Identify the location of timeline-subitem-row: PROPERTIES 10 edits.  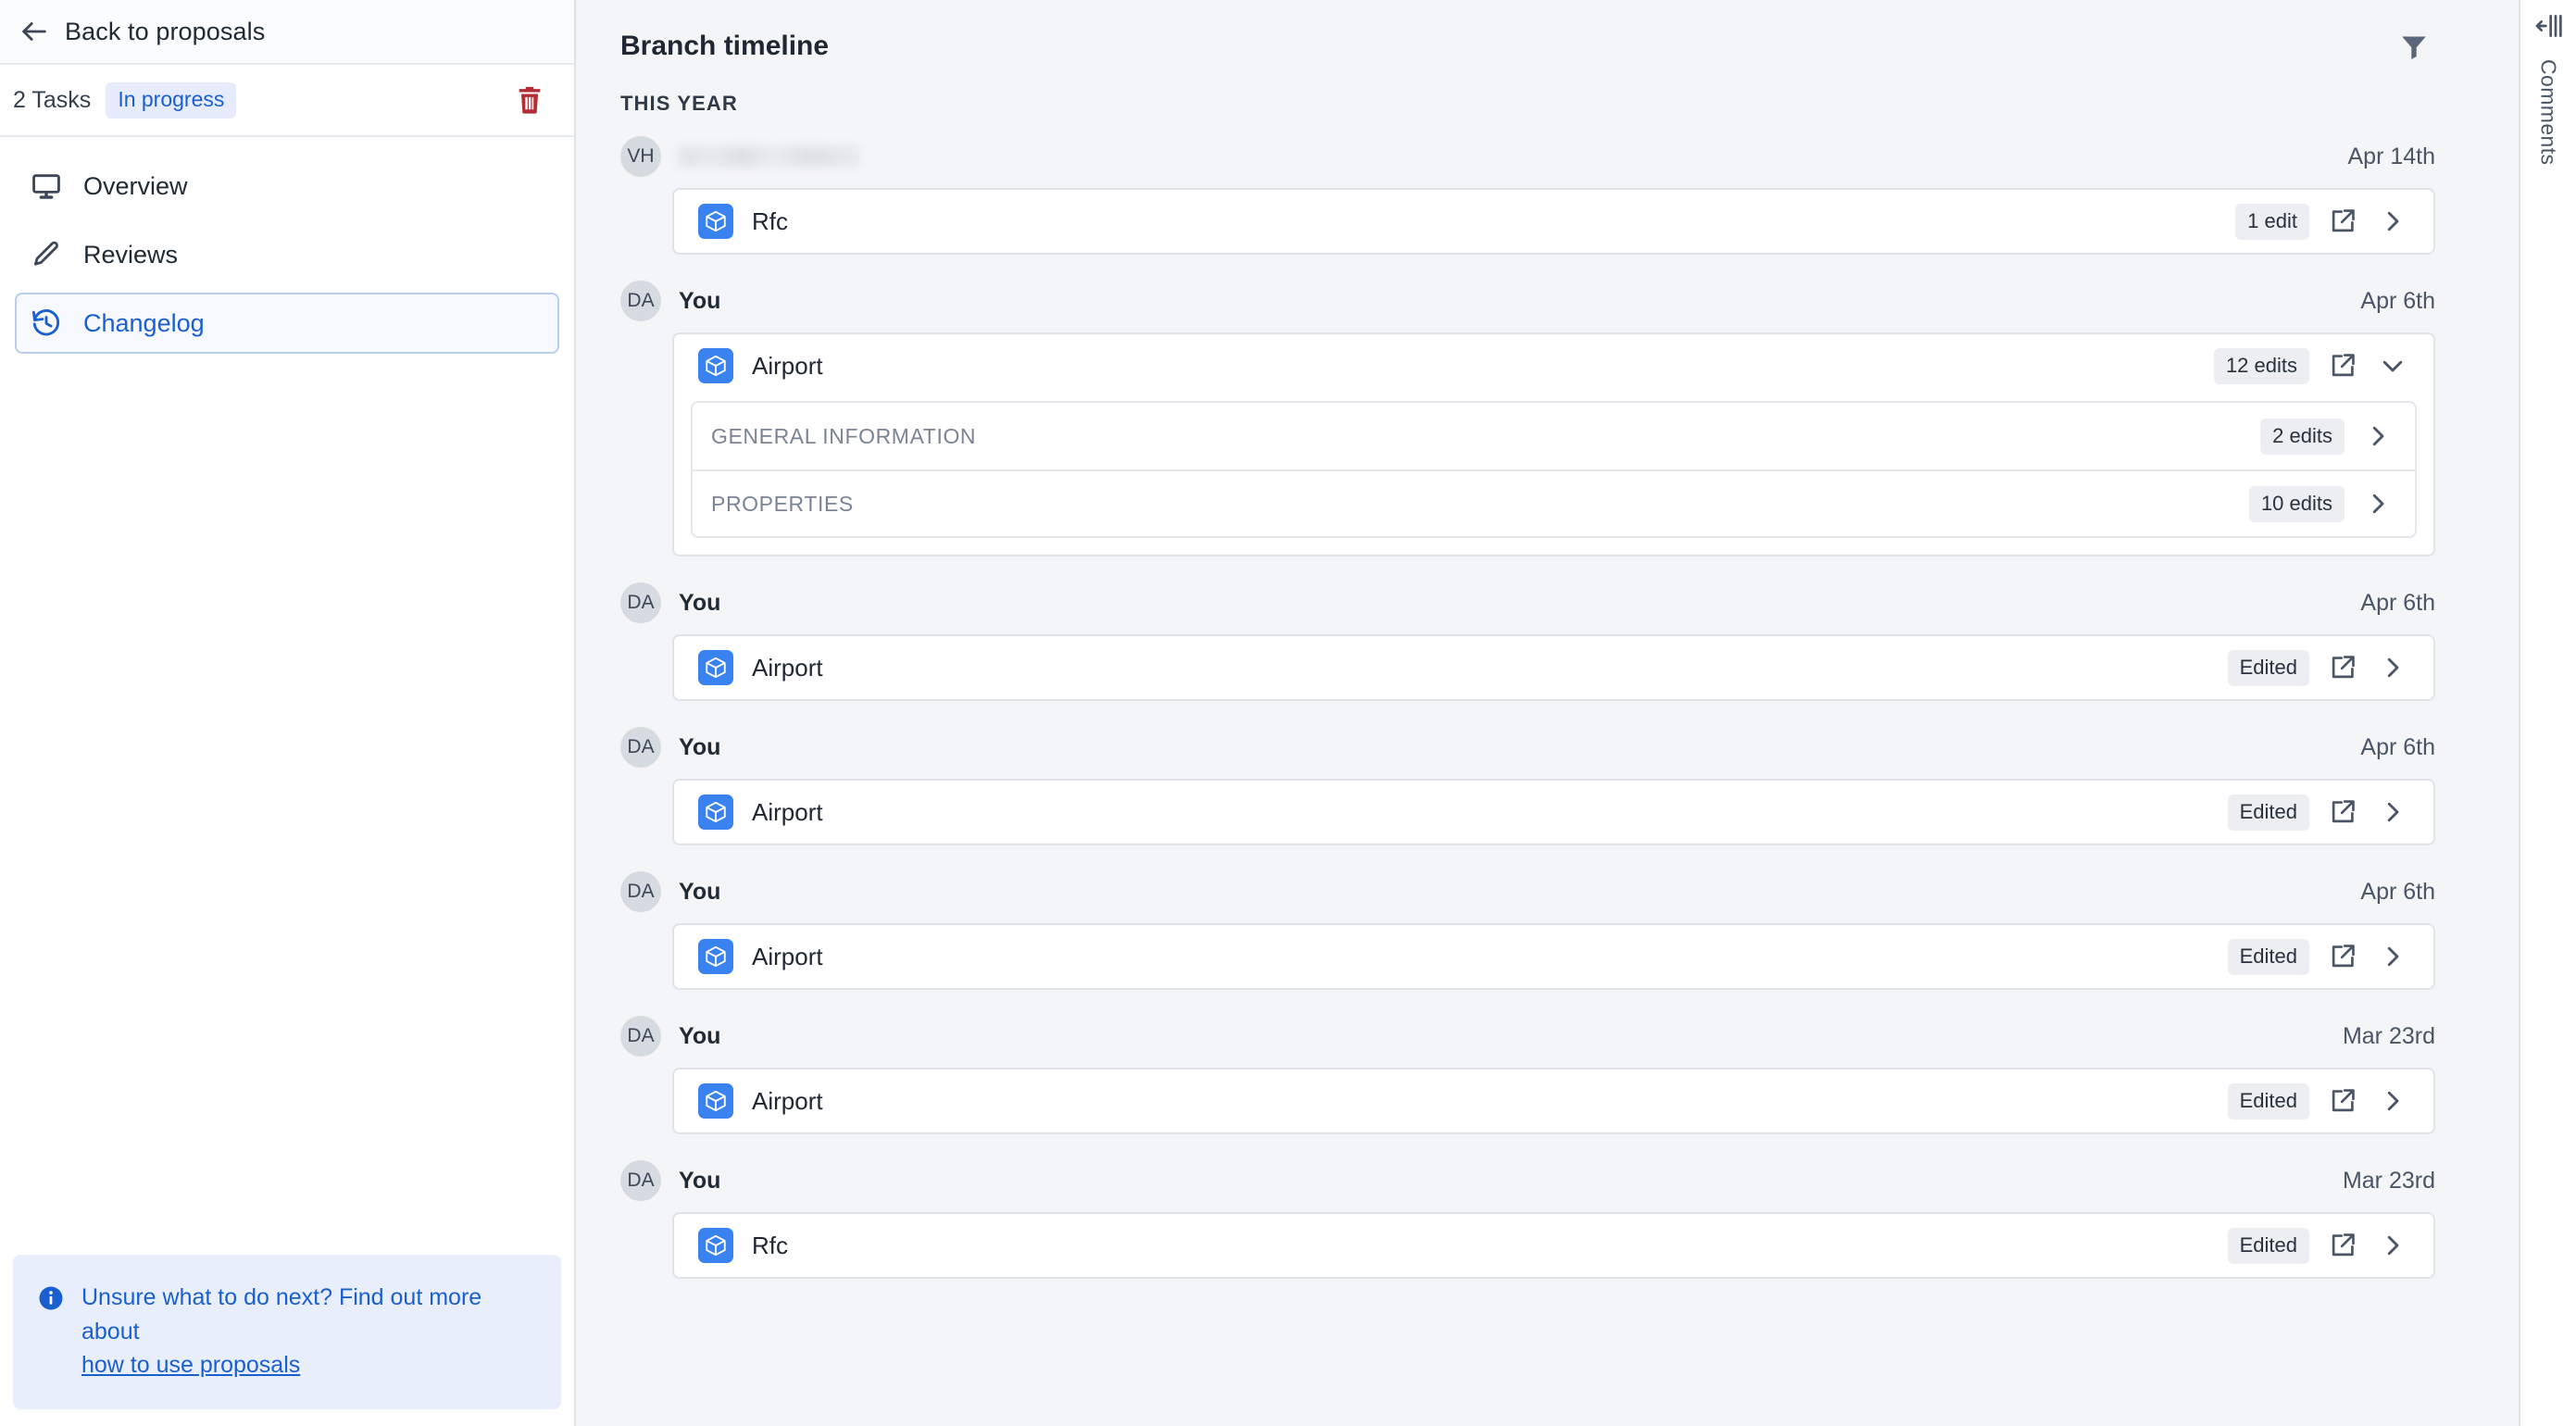
(1554, 502).